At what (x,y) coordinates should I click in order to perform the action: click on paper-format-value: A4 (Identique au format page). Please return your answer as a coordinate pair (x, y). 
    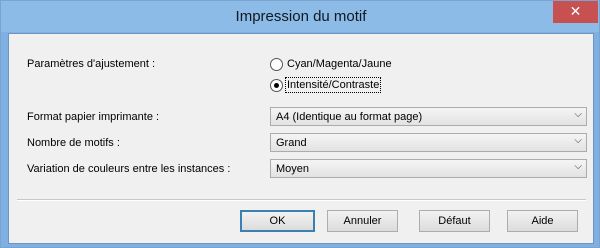
    Looking at the image, I should click on (349, 117).